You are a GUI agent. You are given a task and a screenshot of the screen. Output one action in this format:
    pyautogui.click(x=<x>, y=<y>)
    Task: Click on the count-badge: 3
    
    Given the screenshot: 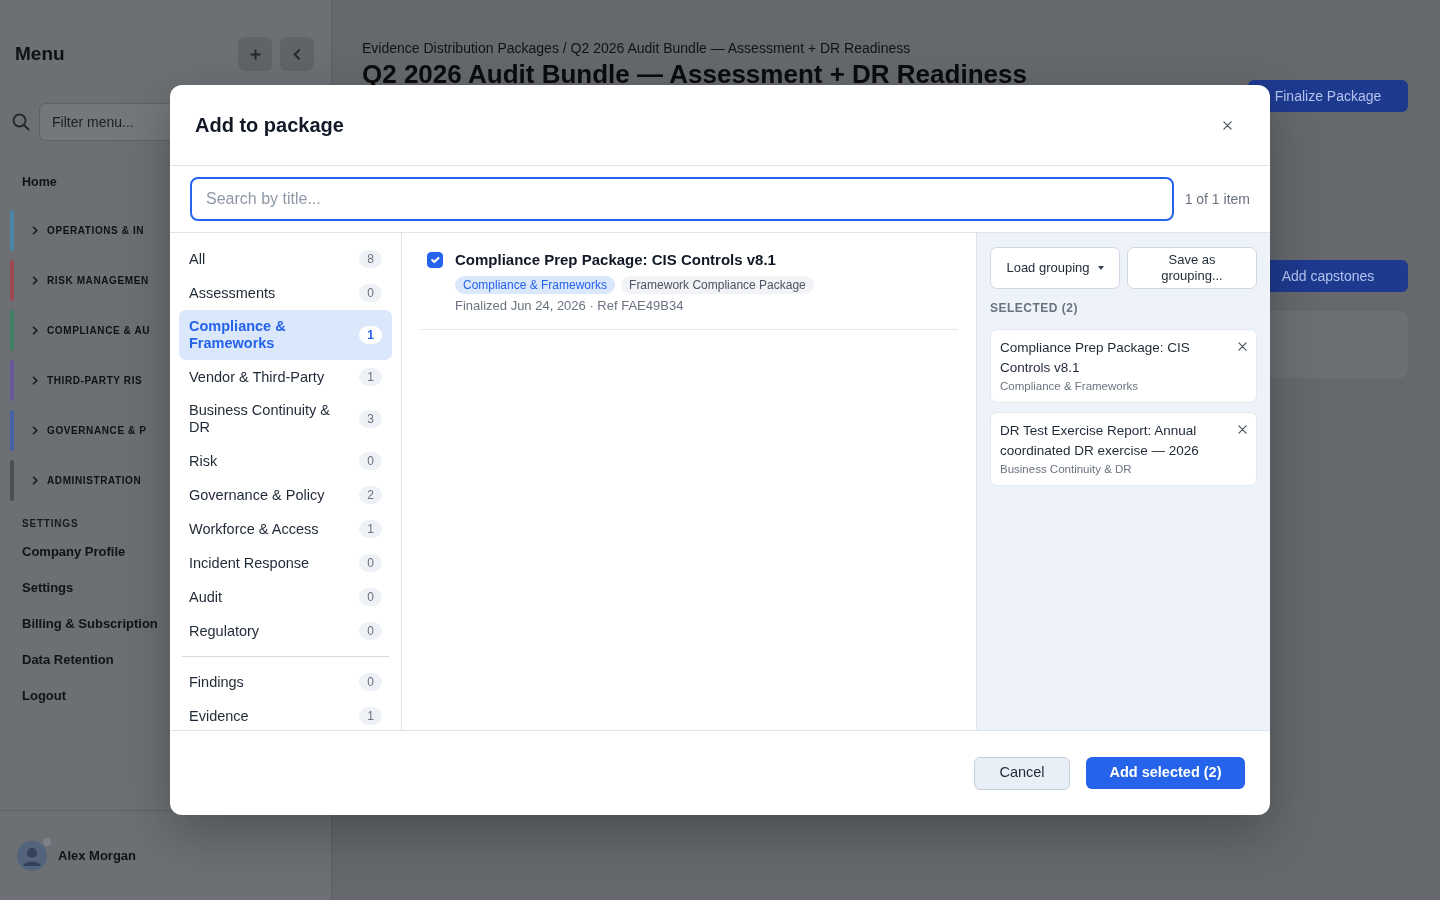 What is the action you would take?
    pyautogui.click(x=370, y=419)
    